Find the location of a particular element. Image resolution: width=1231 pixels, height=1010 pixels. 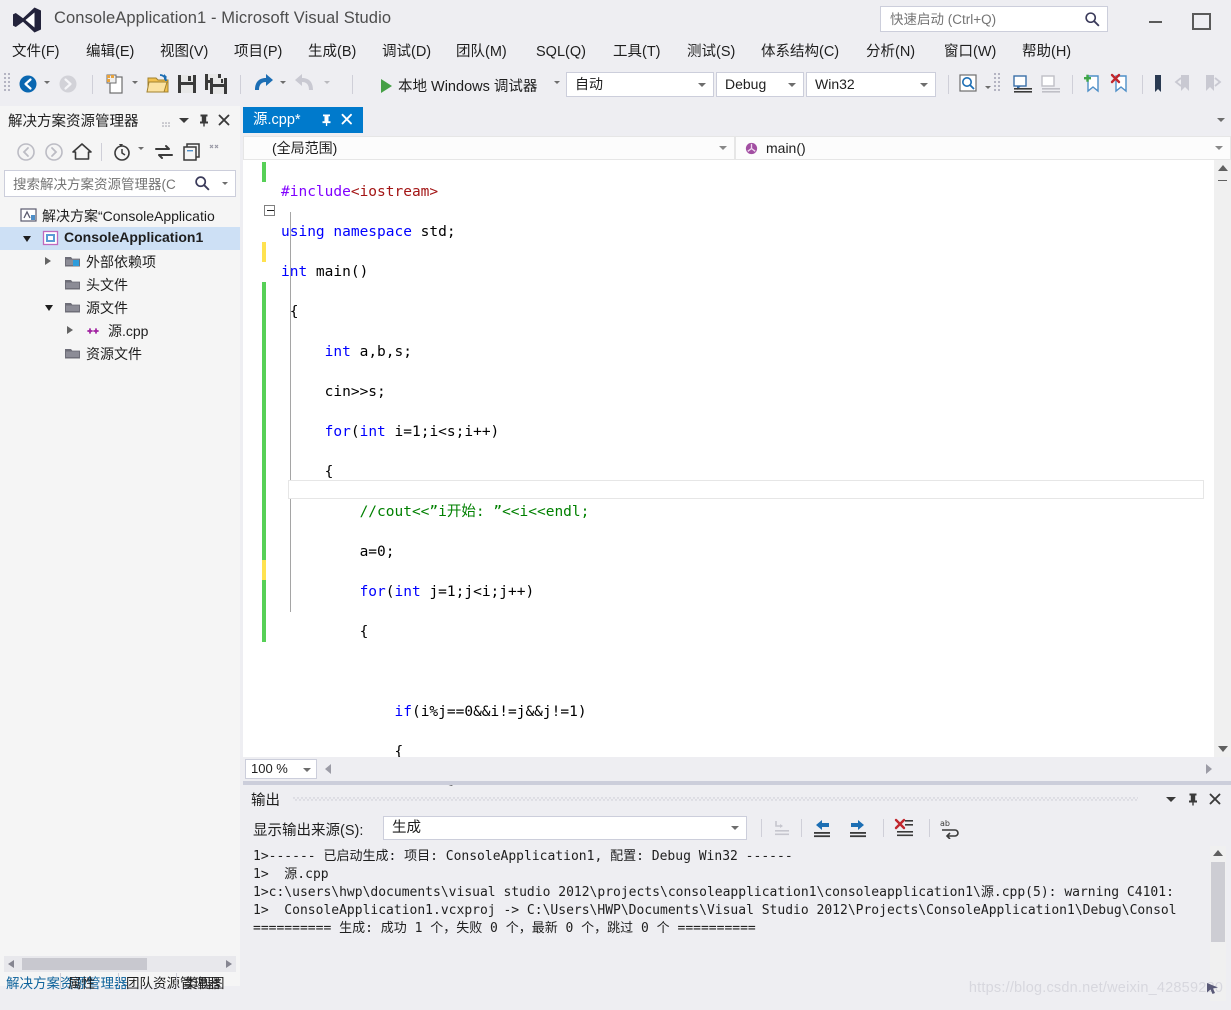

quick-launch-box is located at coordinates (994, 19).